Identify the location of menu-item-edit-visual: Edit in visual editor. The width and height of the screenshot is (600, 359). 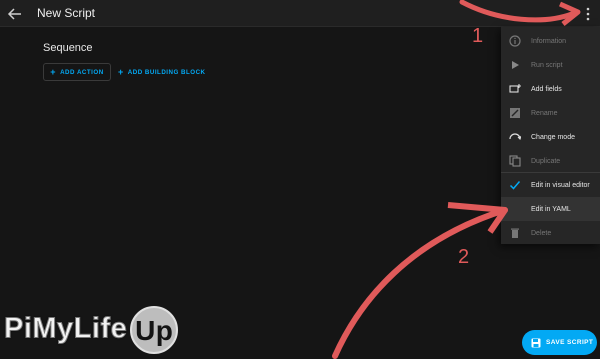
(550, 185).